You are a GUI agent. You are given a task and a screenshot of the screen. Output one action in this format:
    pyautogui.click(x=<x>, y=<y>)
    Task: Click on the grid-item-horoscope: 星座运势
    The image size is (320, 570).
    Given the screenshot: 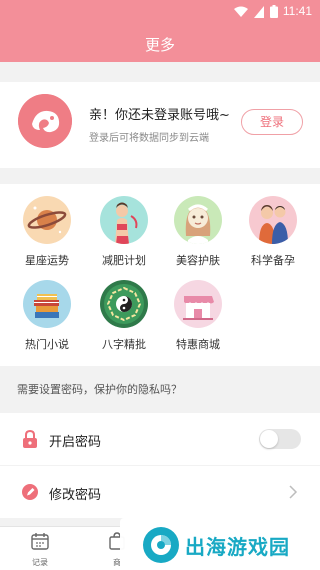 What is the action you would take?
    pyautogui.click(x=47, y=232)
    